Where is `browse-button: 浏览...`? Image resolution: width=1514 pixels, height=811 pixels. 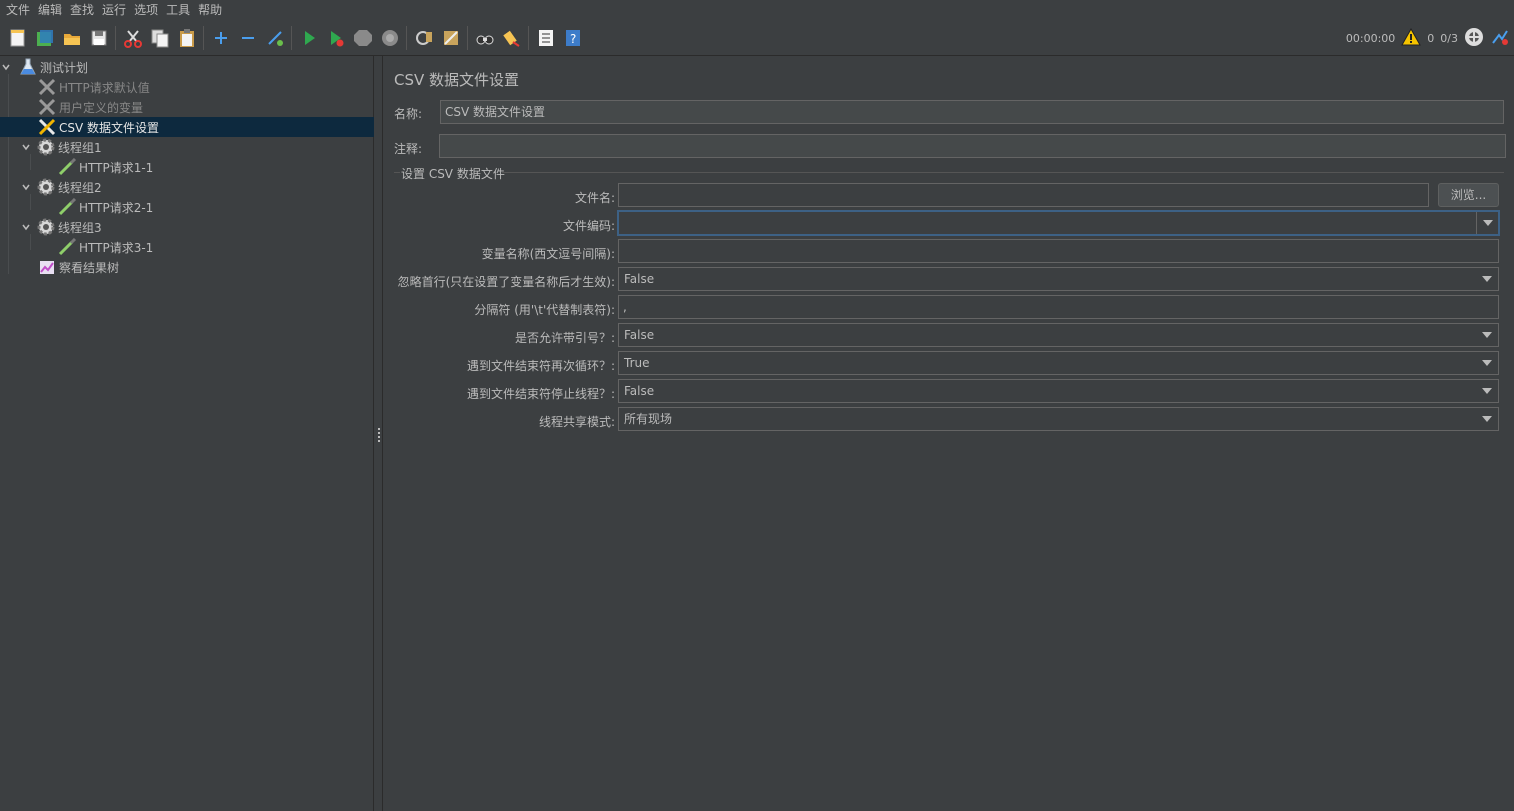 browse-button: 浏览... is located at coordinates (1468, 195).